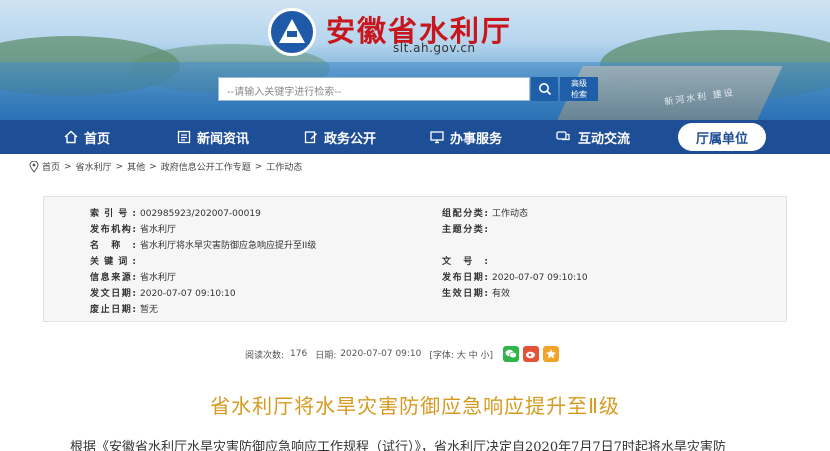  I want to click on wechat-icon, so click(511, 354).